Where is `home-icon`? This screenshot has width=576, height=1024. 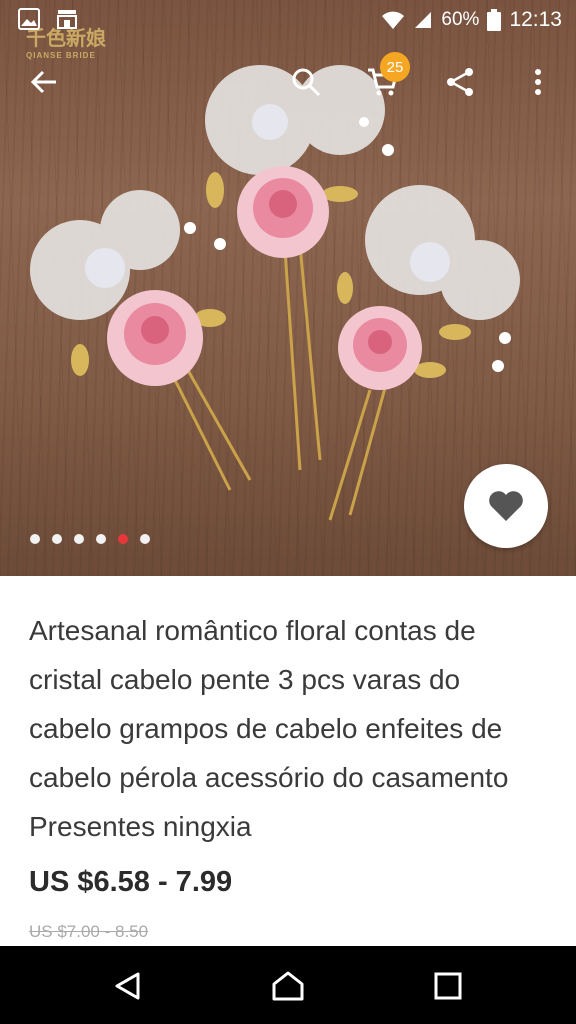
home-icon is located at coordinates (288, 986).